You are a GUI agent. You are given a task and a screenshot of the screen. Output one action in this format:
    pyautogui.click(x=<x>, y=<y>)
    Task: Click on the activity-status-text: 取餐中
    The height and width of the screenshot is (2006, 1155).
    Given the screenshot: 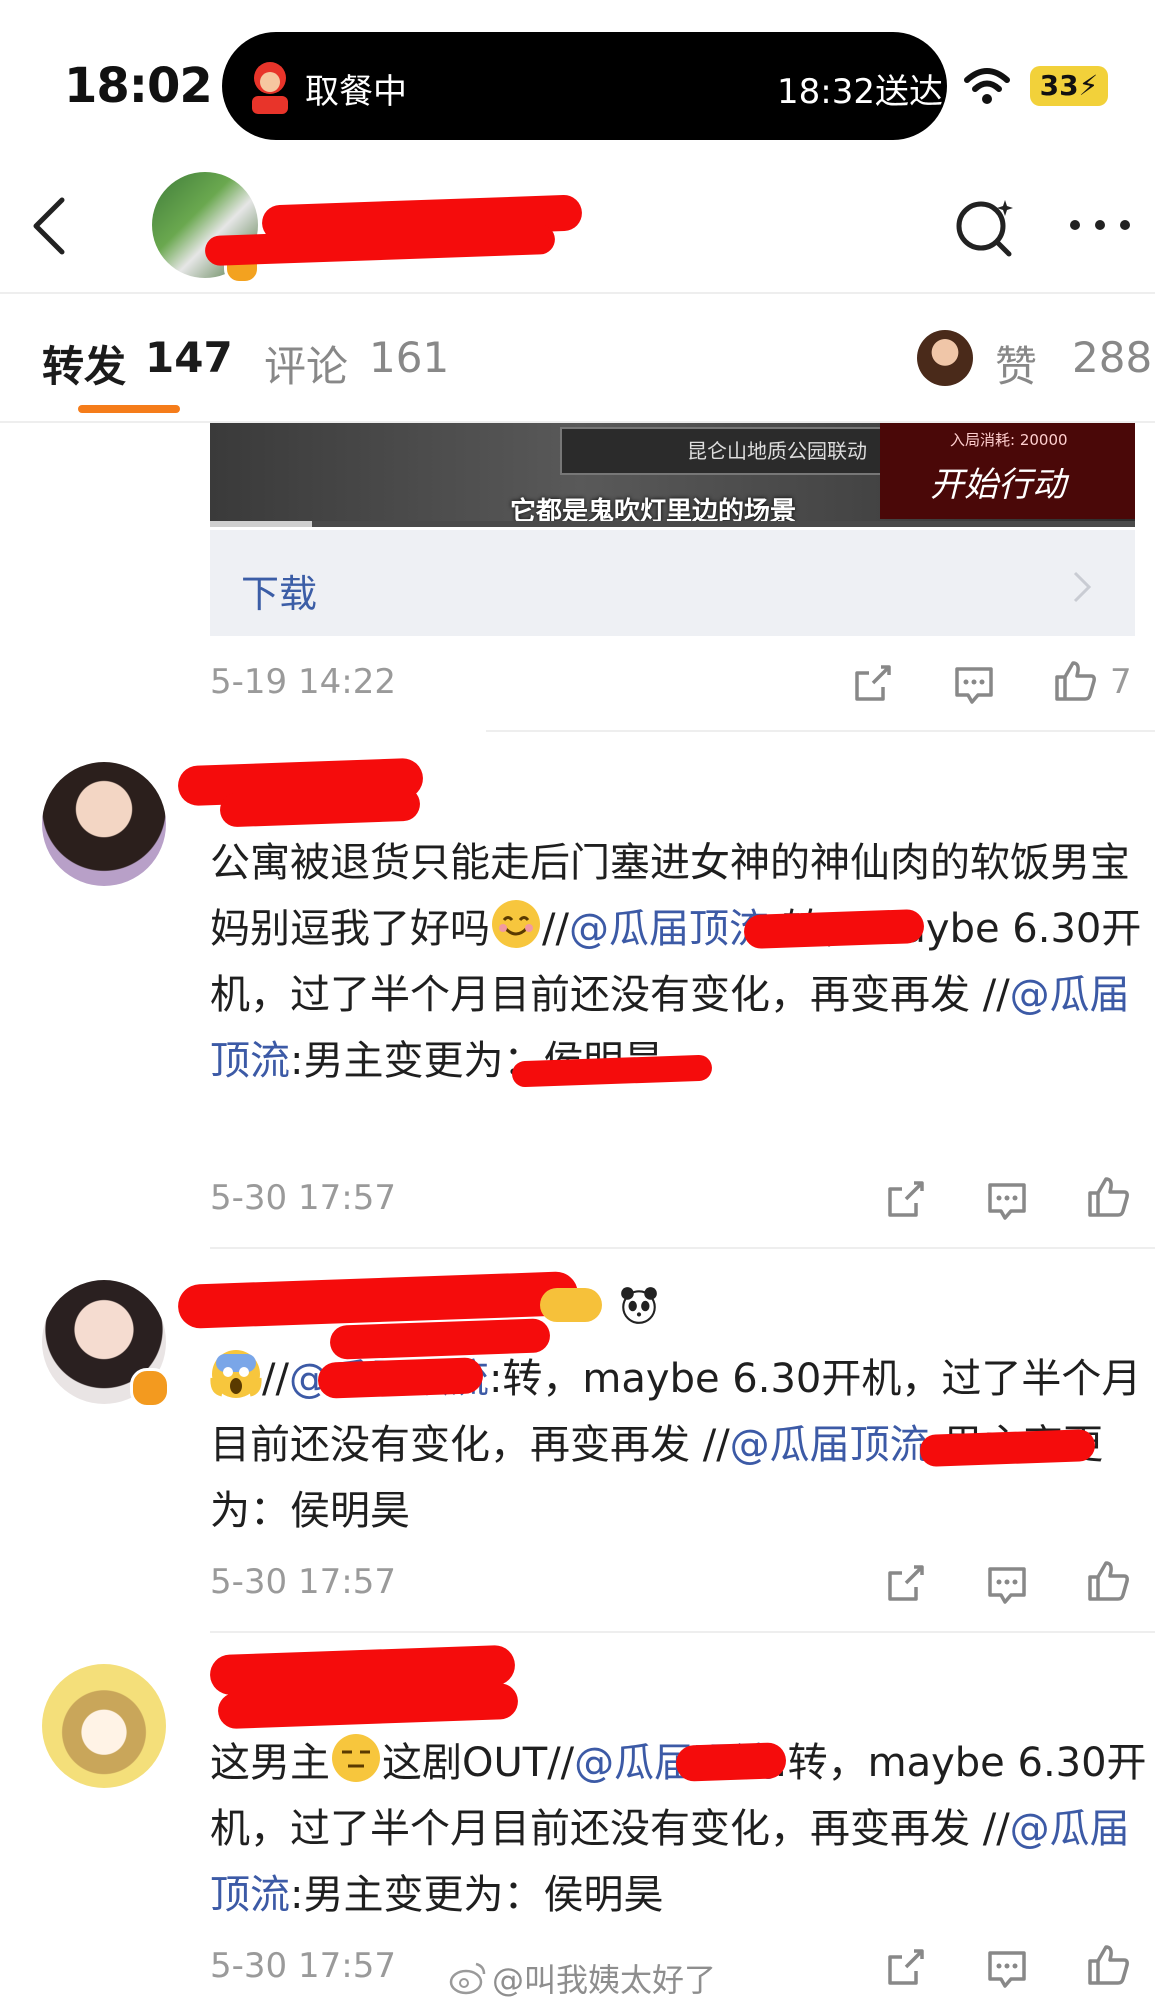 What is the action you would take?
    pyautogui.click(x=356, y=92)
    